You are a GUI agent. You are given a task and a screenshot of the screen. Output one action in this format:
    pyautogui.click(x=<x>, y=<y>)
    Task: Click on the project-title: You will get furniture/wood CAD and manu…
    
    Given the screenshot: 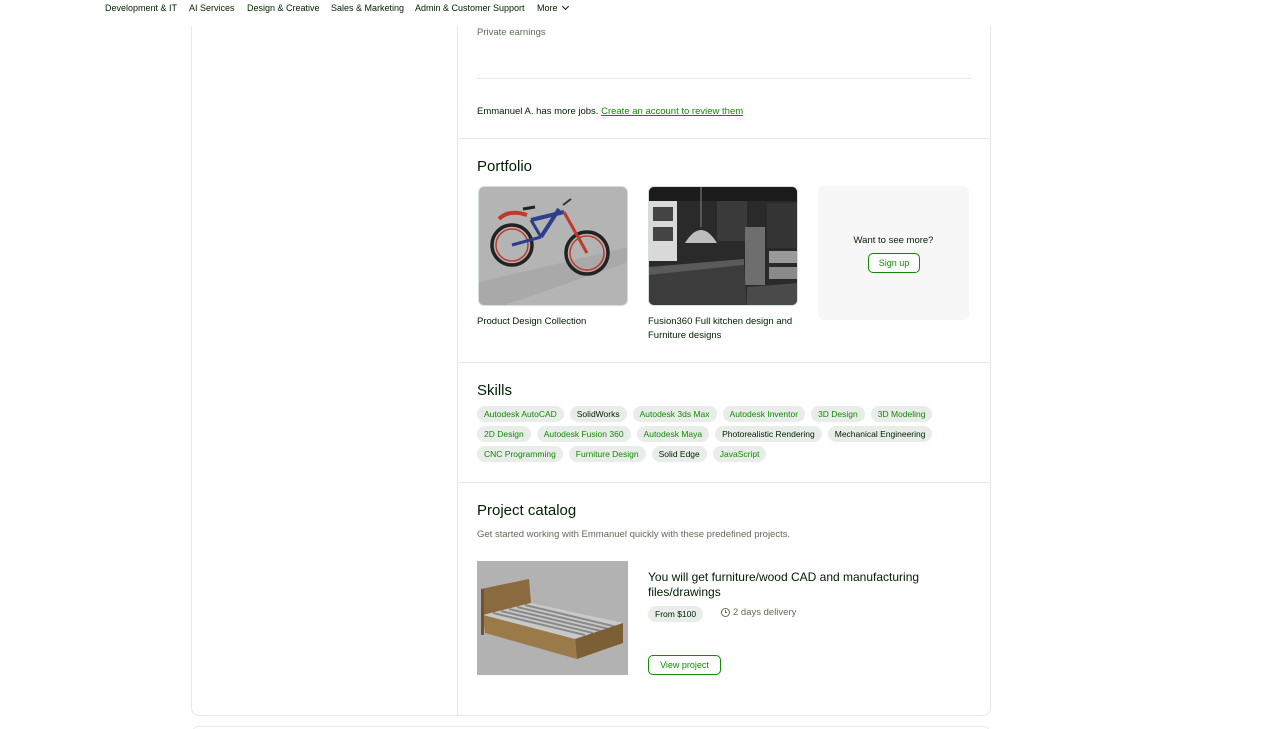 What is the action you would take?
    pyautogui.click(x=808, y=585)
    